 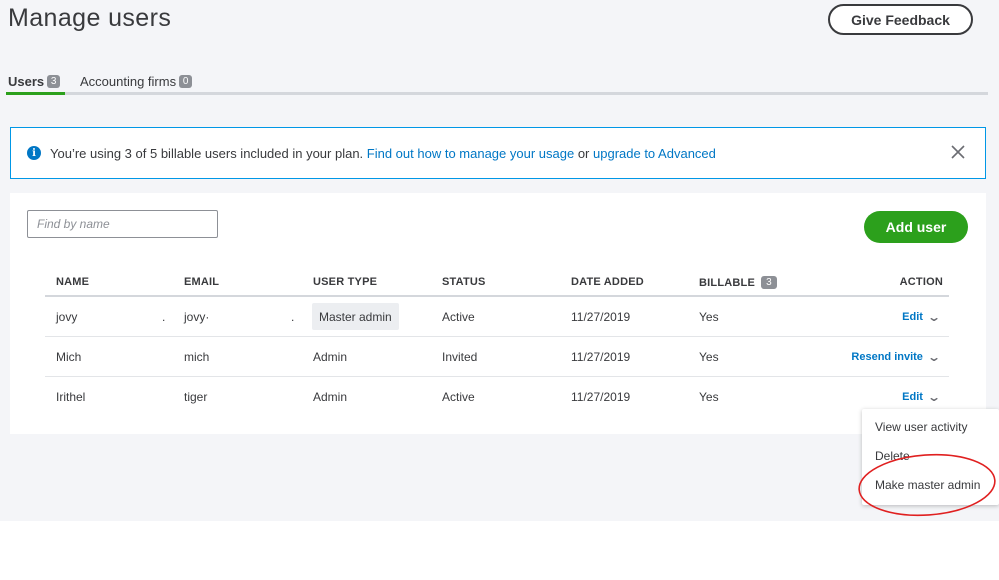 I want to click on tab-users: Users 3, so click(x=35, y=83).